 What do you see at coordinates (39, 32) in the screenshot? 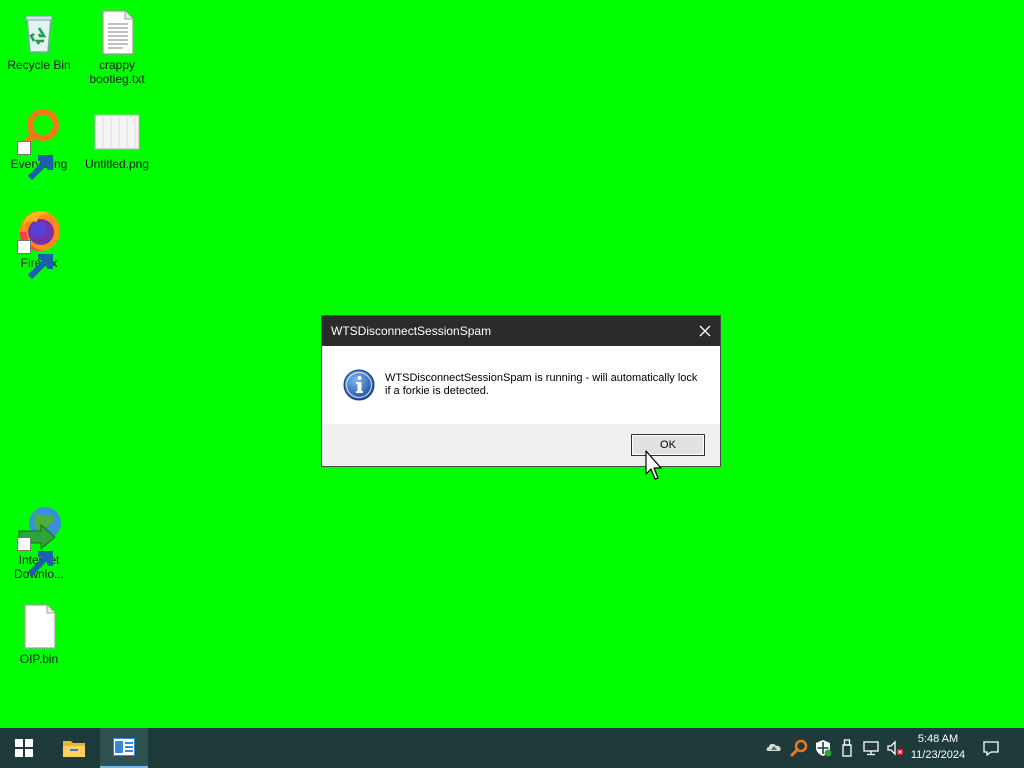
I see `recycle-bin-icon` at bounding box center [39, 32].